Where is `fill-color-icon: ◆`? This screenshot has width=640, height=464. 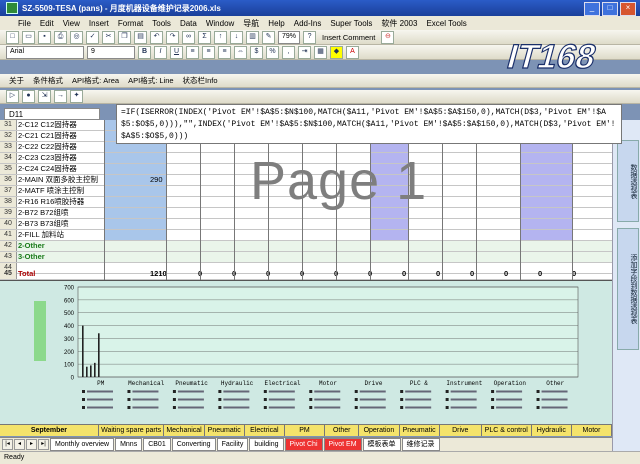
fill-color-icon: ◆ is located at coordinates (336, 52).